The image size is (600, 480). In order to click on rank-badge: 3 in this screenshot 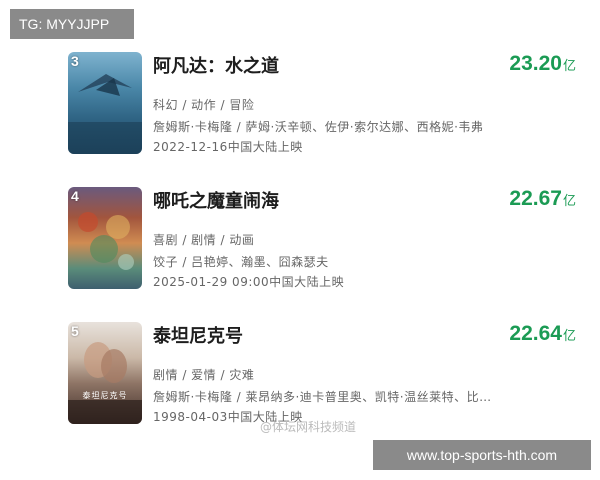, I will do `click(75, 61)`.